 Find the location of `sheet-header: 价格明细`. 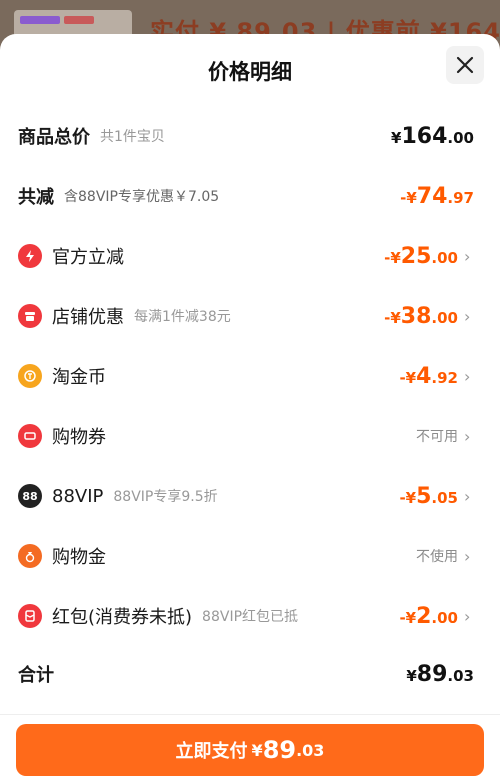

sheet-header: 价格明细 is located at coordinates (250, 70).